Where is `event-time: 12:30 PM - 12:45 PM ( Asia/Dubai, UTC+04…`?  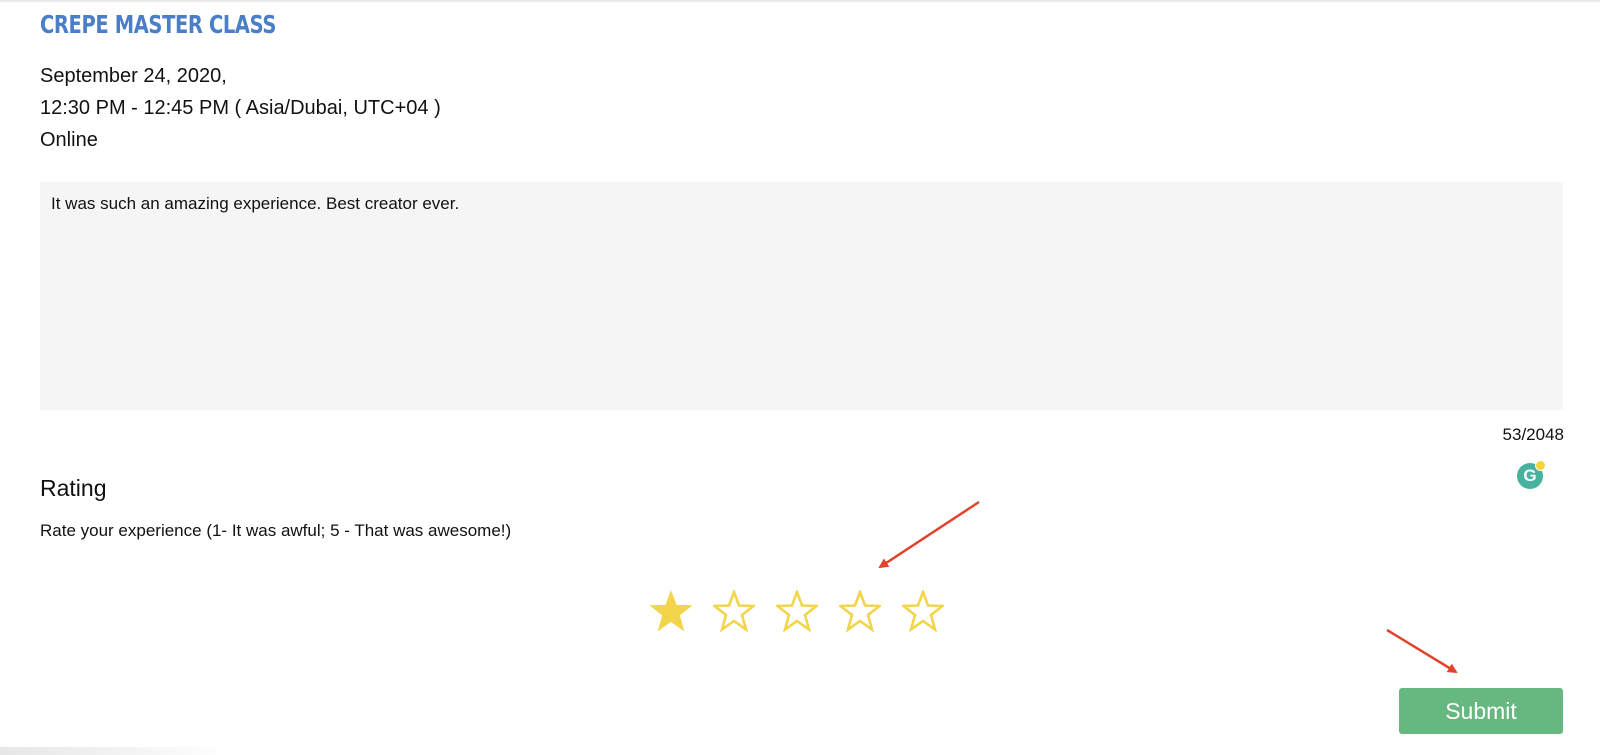
event-time: 12:30 PM - 12:45 PM ( Asia/Dubai, UTC+04… is located at coordinates (240, 108).